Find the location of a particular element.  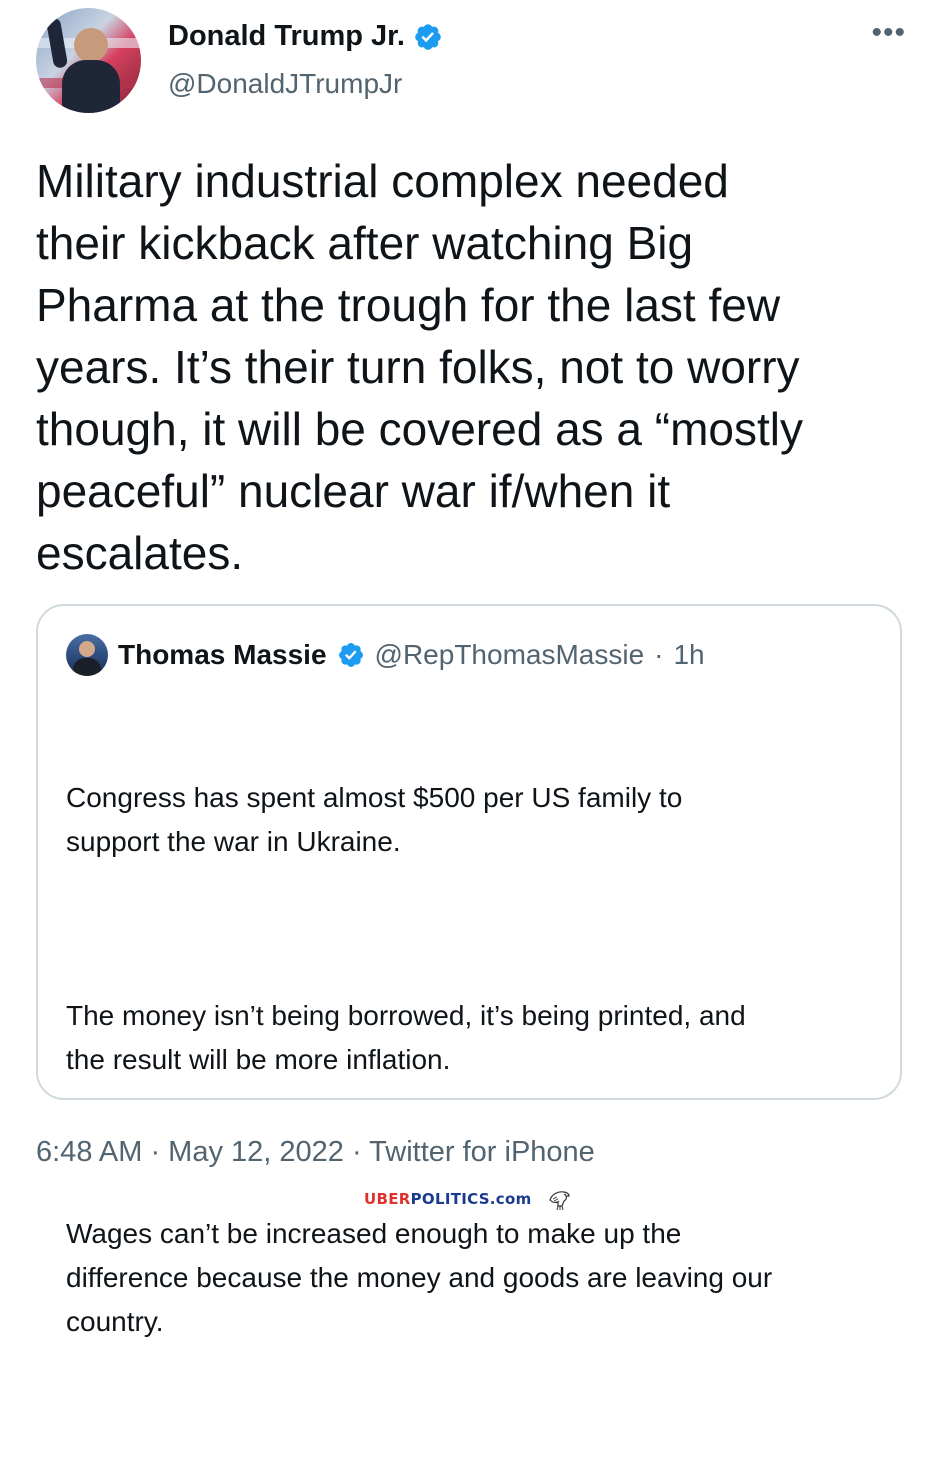

more-options-icon: ••• is located at coordinates (888, 33).